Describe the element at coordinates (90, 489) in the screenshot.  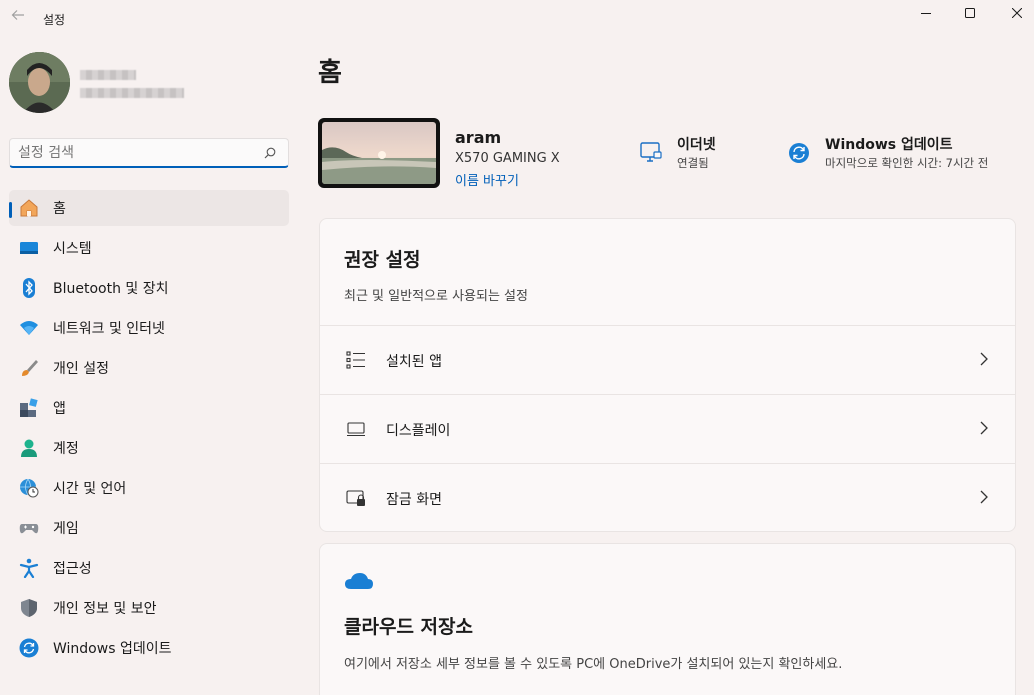
I see `sidebar-item-label: 시간 및 언어` at that location.